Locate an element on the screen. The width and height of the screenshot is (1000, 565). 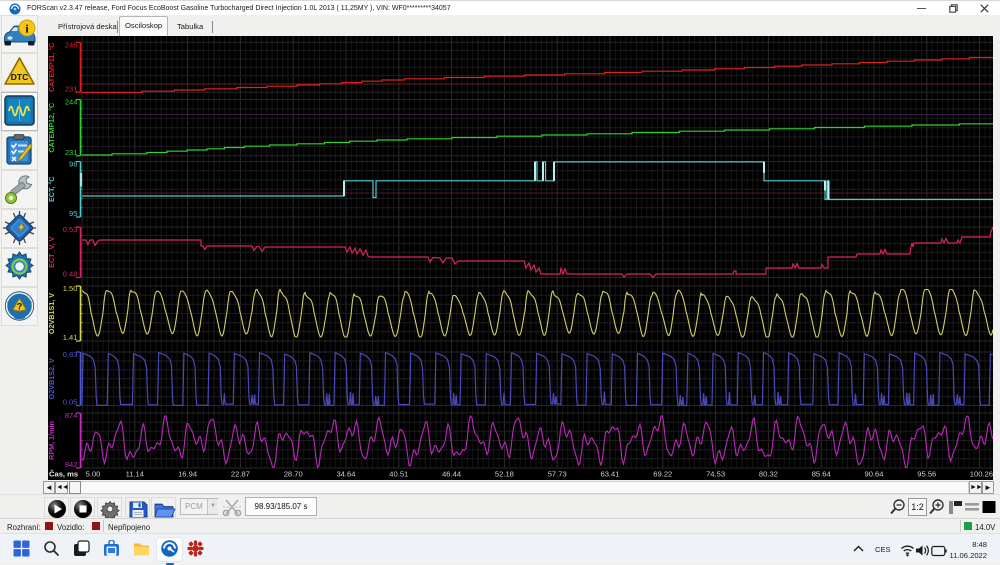
svg-text: 28.70 is located at coordinates (293, 474).